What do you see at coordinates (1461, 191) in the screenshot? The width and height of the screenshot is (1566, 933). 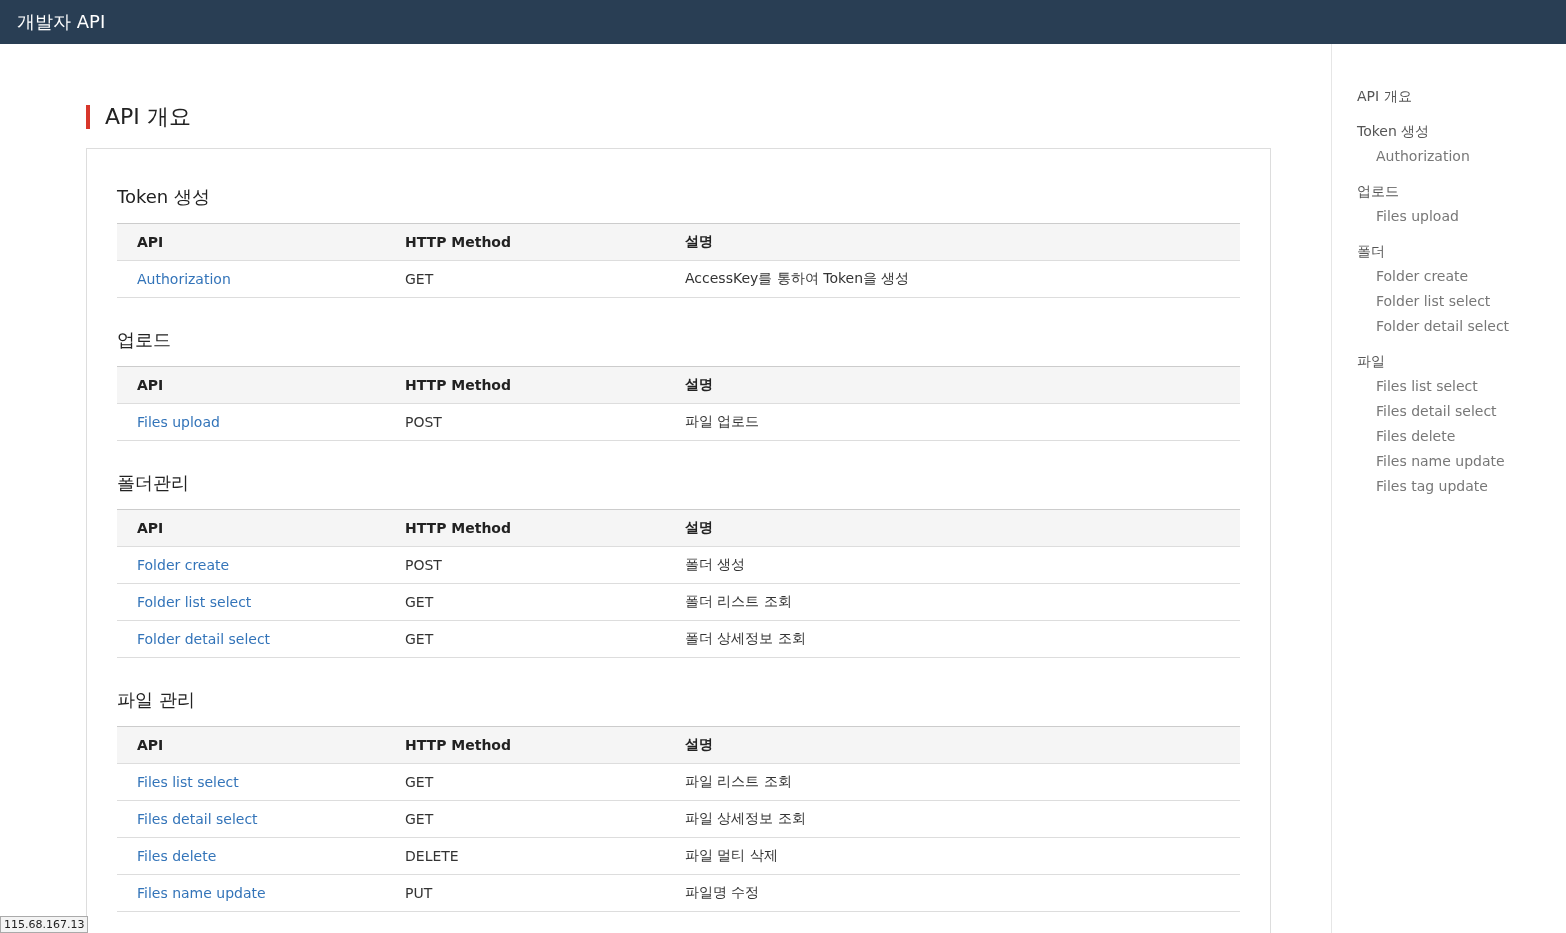 I see `toc-heading-link: 업로드` at bounding box center [1461, 191].